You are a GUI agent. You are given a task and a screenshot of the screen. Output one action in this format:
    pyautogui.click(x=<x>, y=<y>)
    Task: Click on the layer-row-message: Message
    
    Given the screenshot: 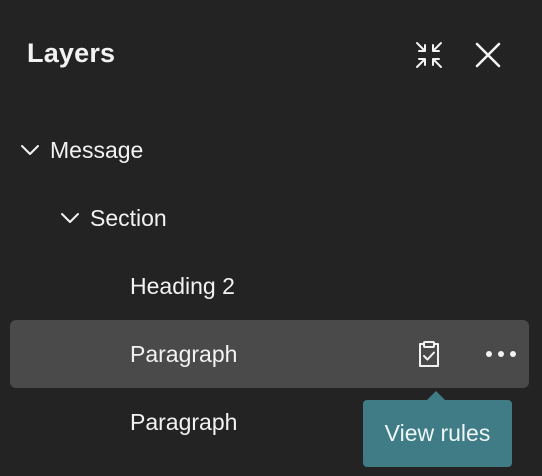 What is the action you would take?
    pyautogui.click(x=269, y=150)
    